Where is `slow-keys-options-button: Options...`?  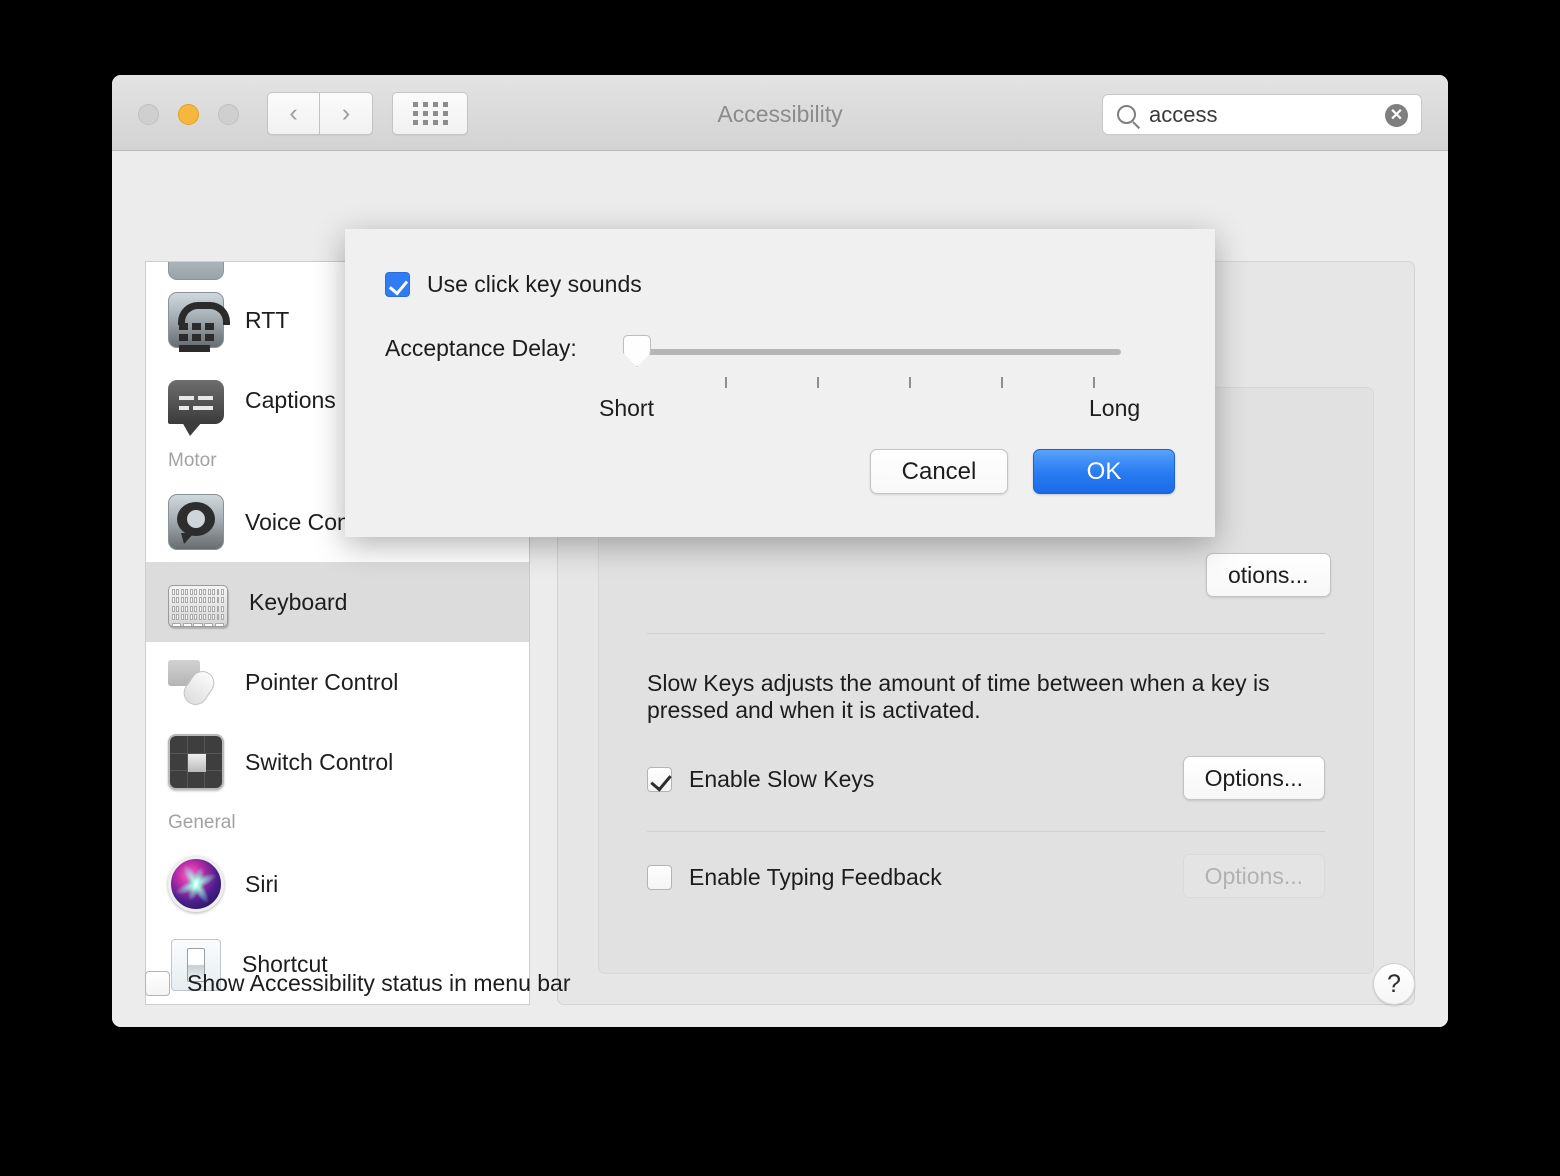
slow-keys-options-button: Options... is located at coordinates (1253, 778).